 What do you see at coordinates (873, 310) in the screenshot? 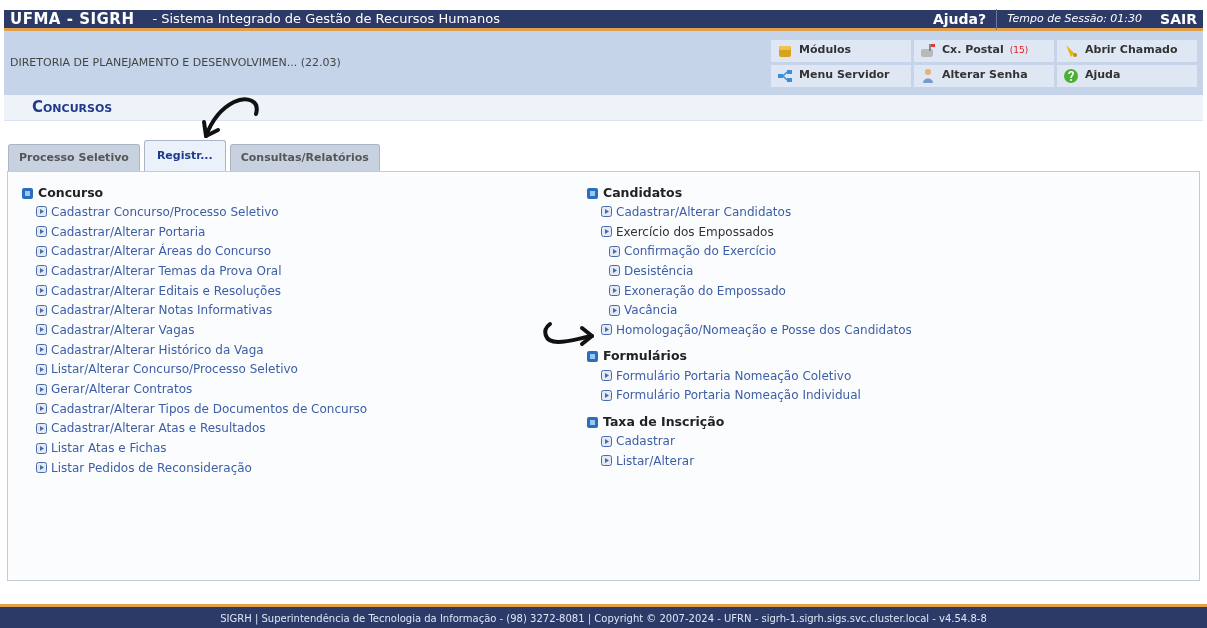
I see `menu-link: Vacância` at bounding box center [873, 310].